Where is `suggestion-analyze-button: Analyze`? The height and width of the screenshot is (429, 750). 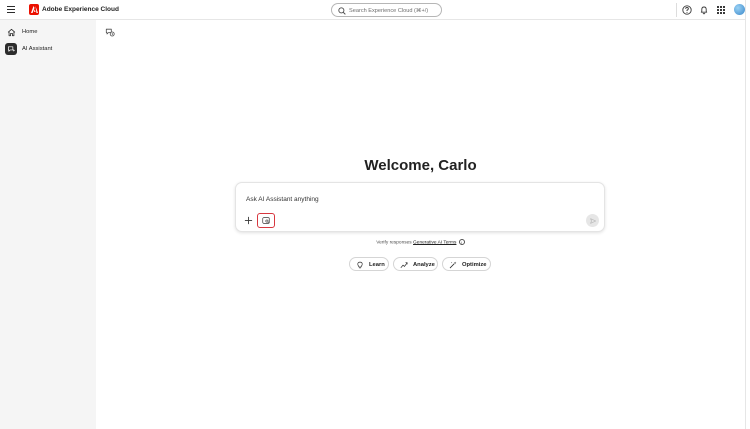 suggestion-analyze-button: Analyze is located at coordinates (415, 264).